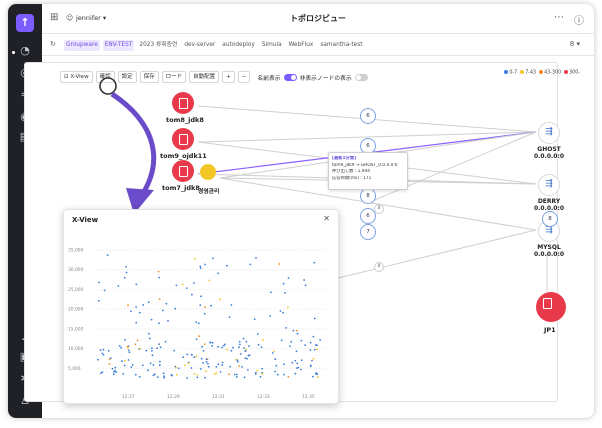 The image size is (602, 428). I want to click on node-label-ghost: GHOST 0.0.0.0:0, so click(549, 153).